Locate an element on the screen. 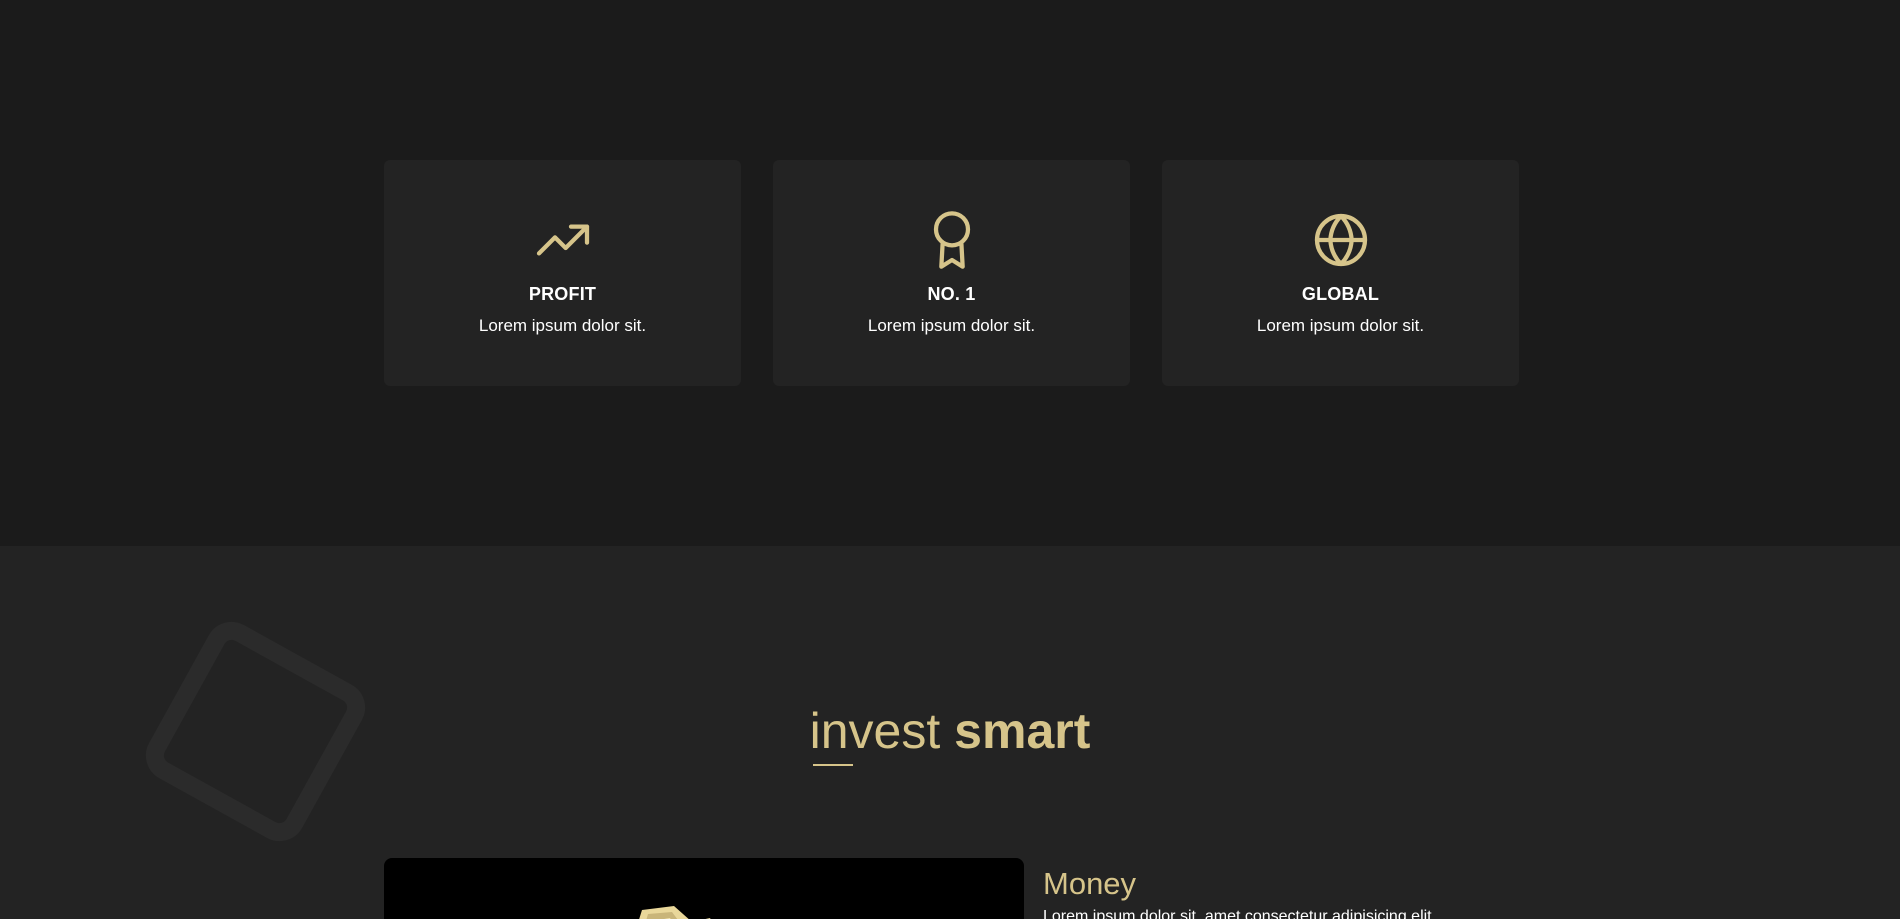  heading-light-word: invest is located at coordinates (875, 731).